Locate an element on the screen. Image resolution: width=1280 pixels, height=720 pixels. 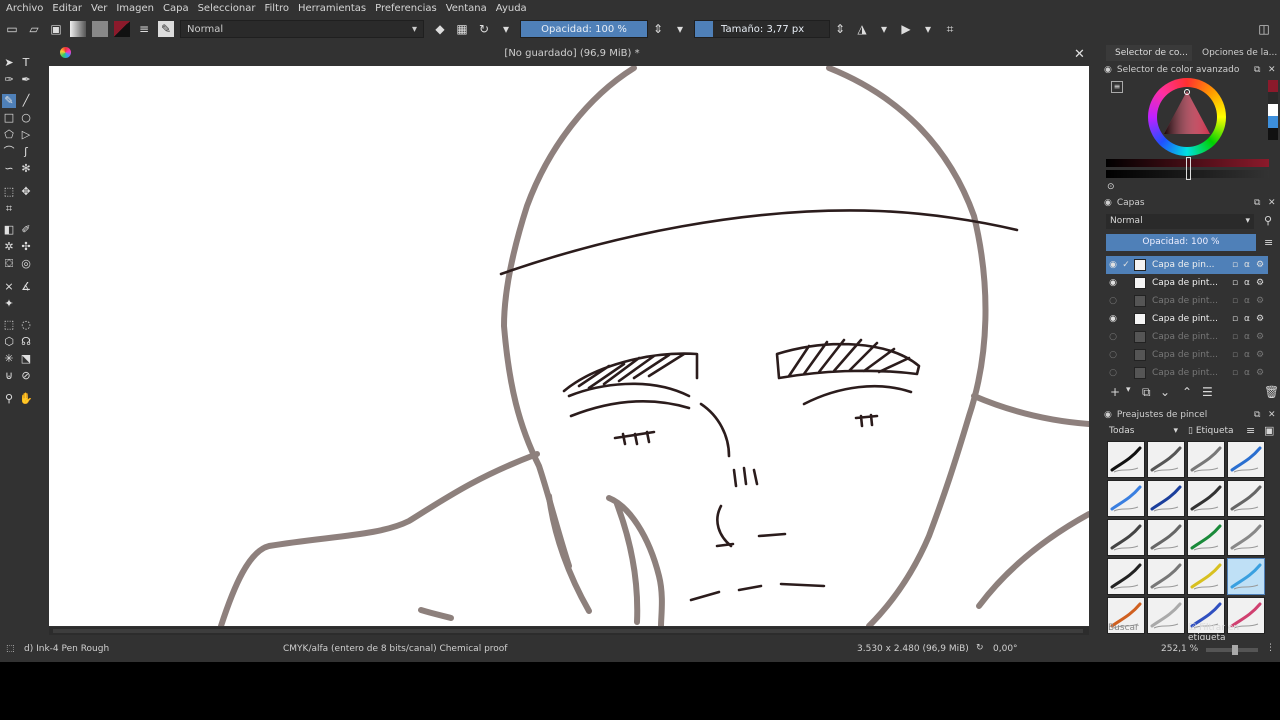
contiguous-select-icon: ✳ is located at coordinates (9, 359).